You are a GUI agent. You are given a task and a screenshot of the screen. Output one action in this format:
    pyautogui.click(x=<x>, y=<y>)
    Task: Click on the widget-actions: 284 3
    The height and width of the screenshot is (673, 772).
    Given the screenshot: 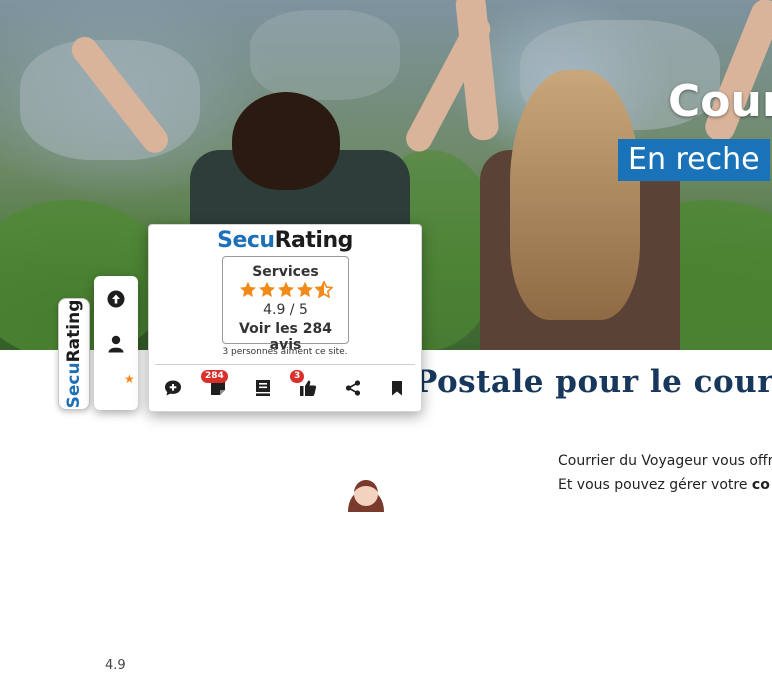 What is the action you would take?
    pyautogui.click(x=285, y=388)
    